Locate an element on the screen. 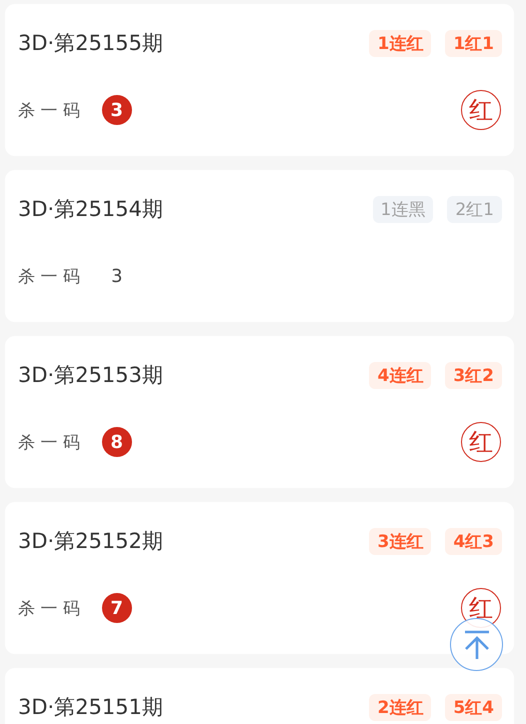 This screenshot has width=526, height=724. streak-tag: 1红1 is located at coordinates (473, 43).